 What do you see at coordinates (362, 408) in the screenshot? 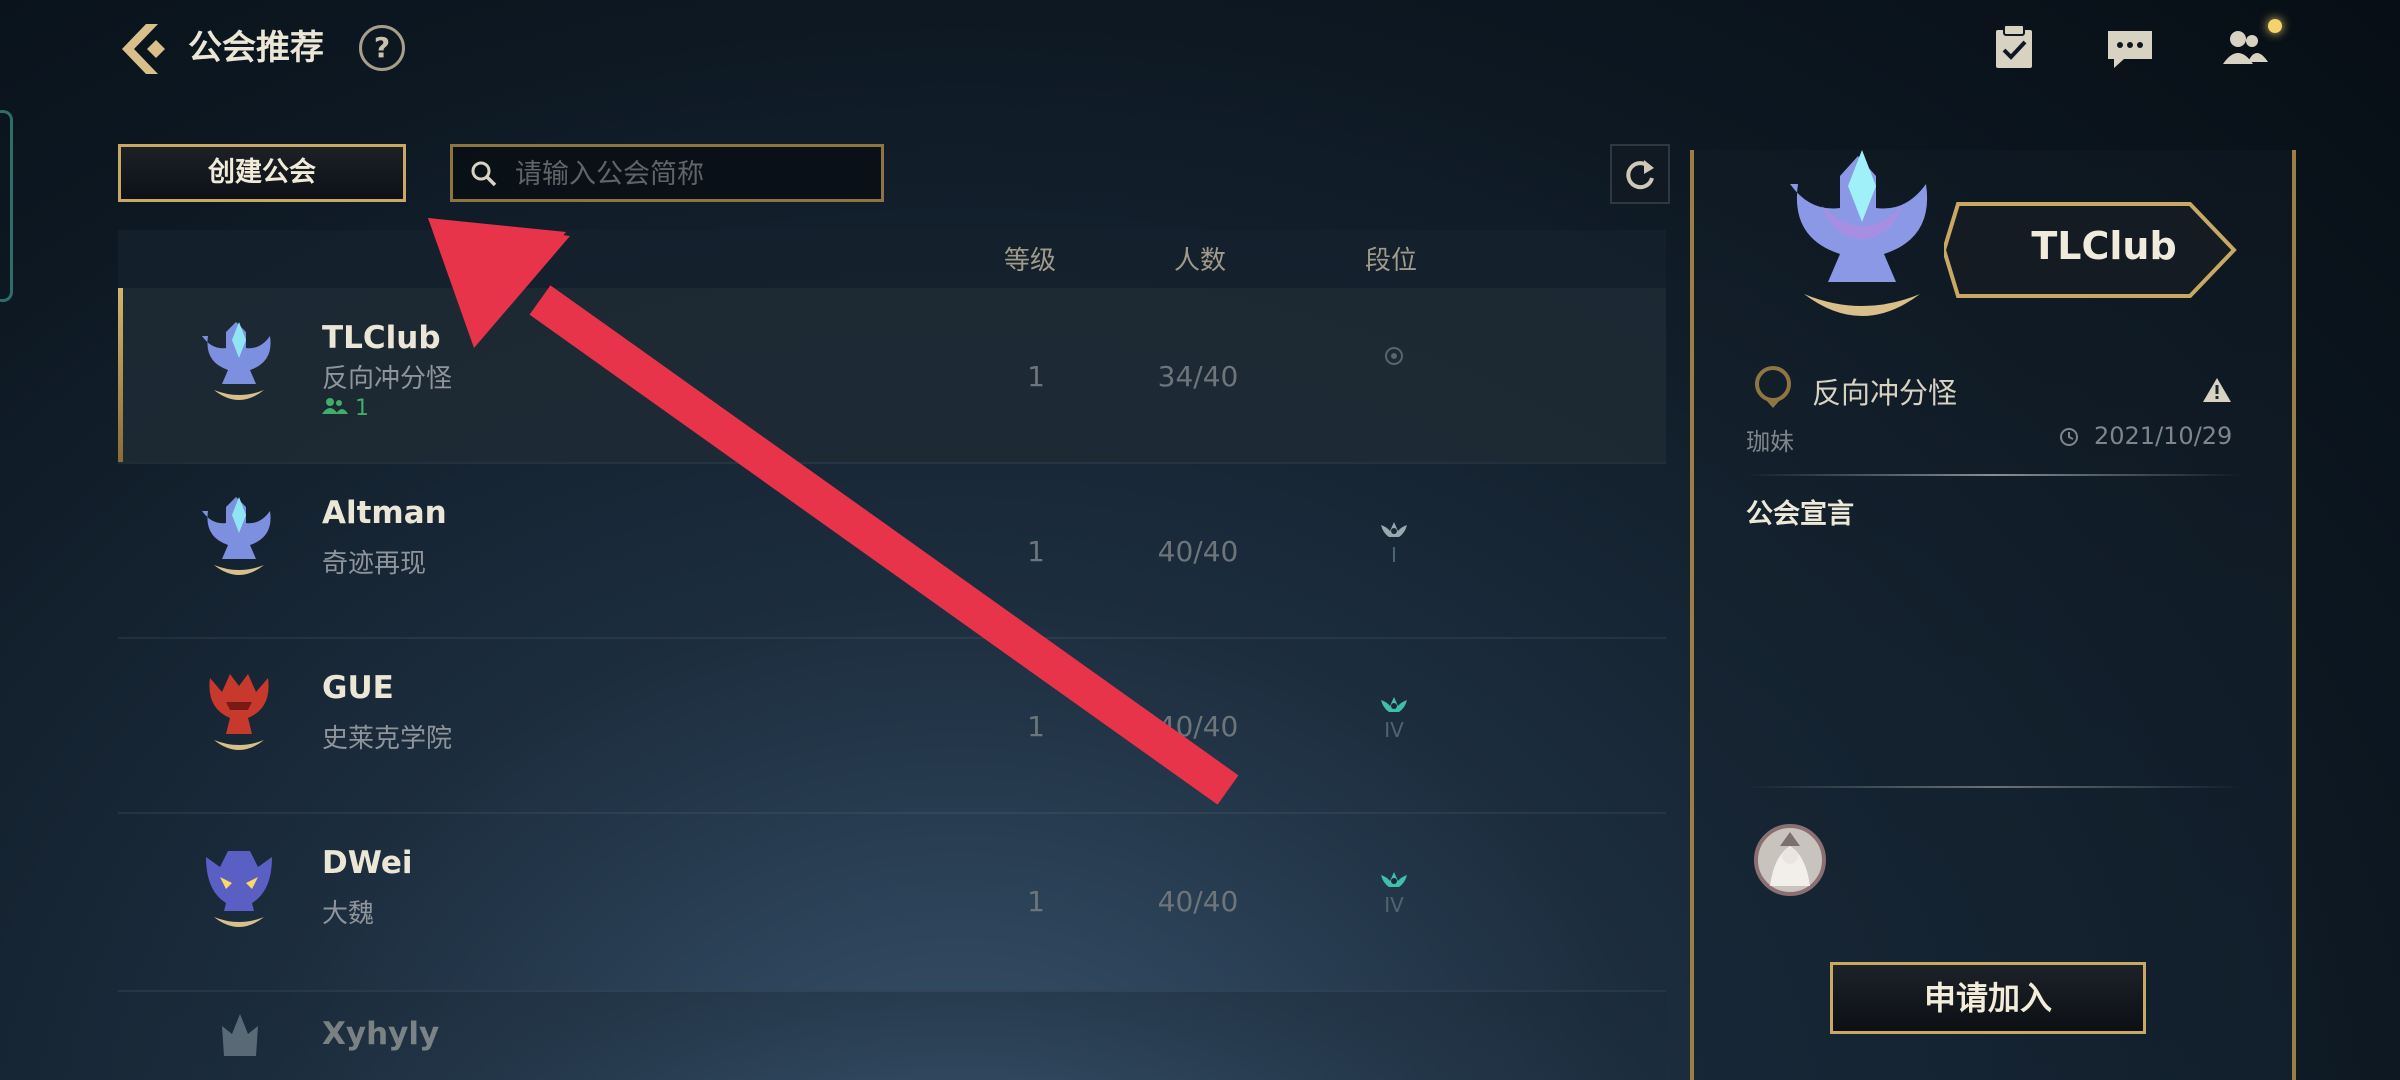
I see `online-count-value: 1` at bounding box center [362, 408].